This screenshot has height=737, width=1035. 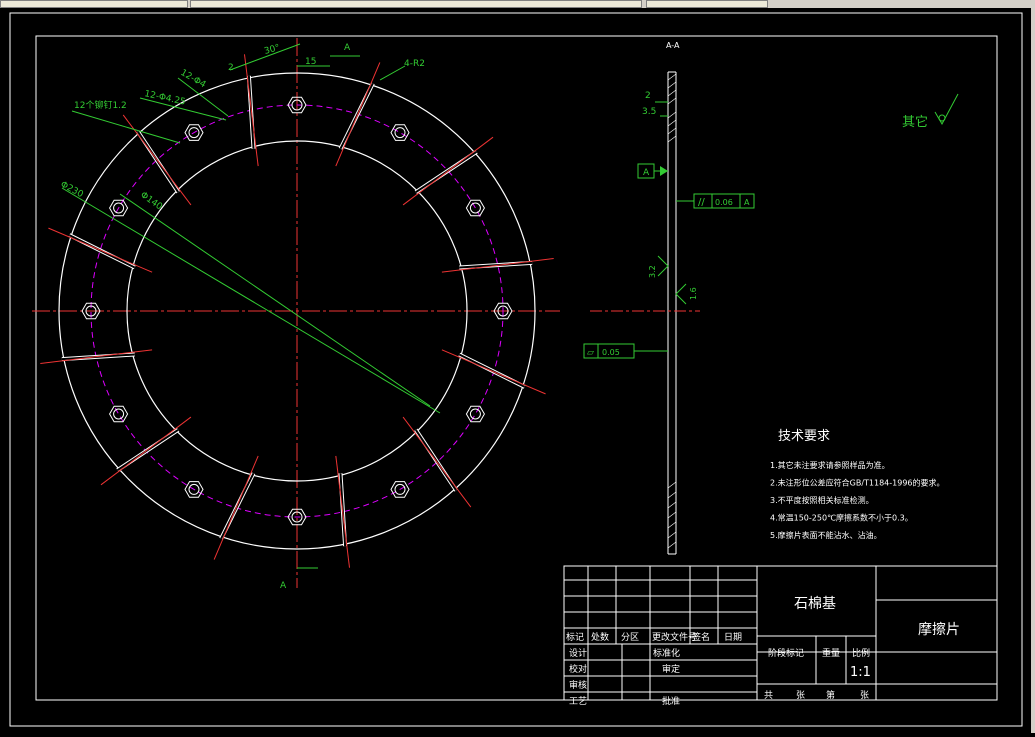 I want to click on title-block-header: 签名, so click(x=701, y=637).